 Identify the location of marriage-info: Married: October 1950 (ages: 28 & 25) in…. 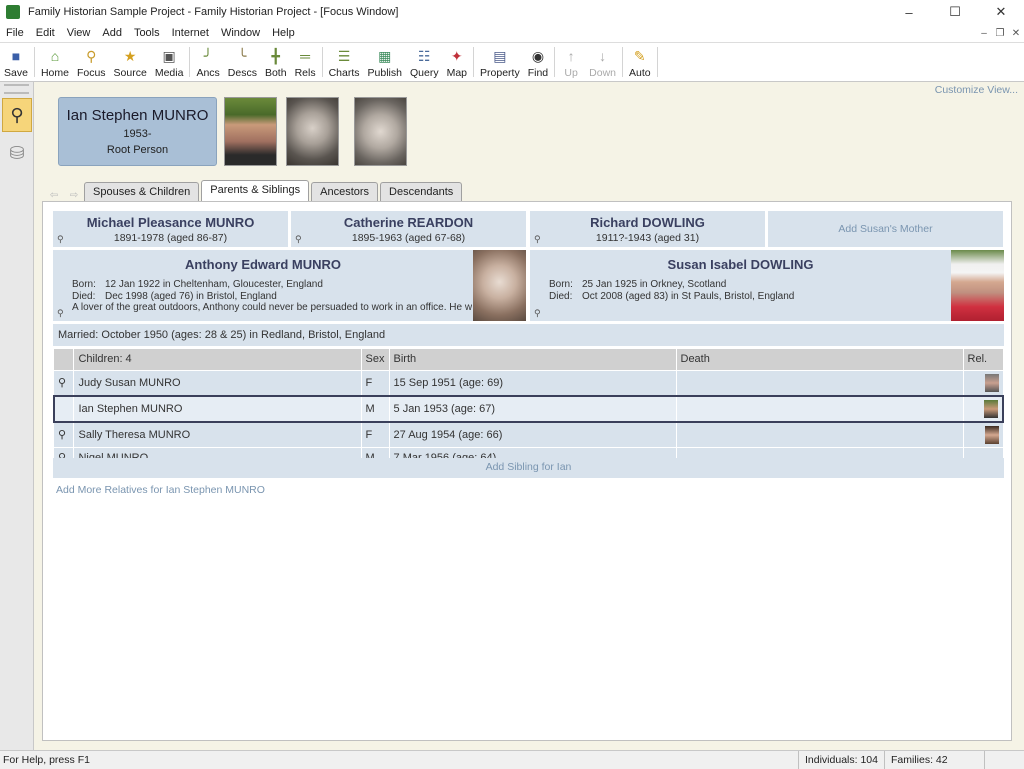
(528, 335).